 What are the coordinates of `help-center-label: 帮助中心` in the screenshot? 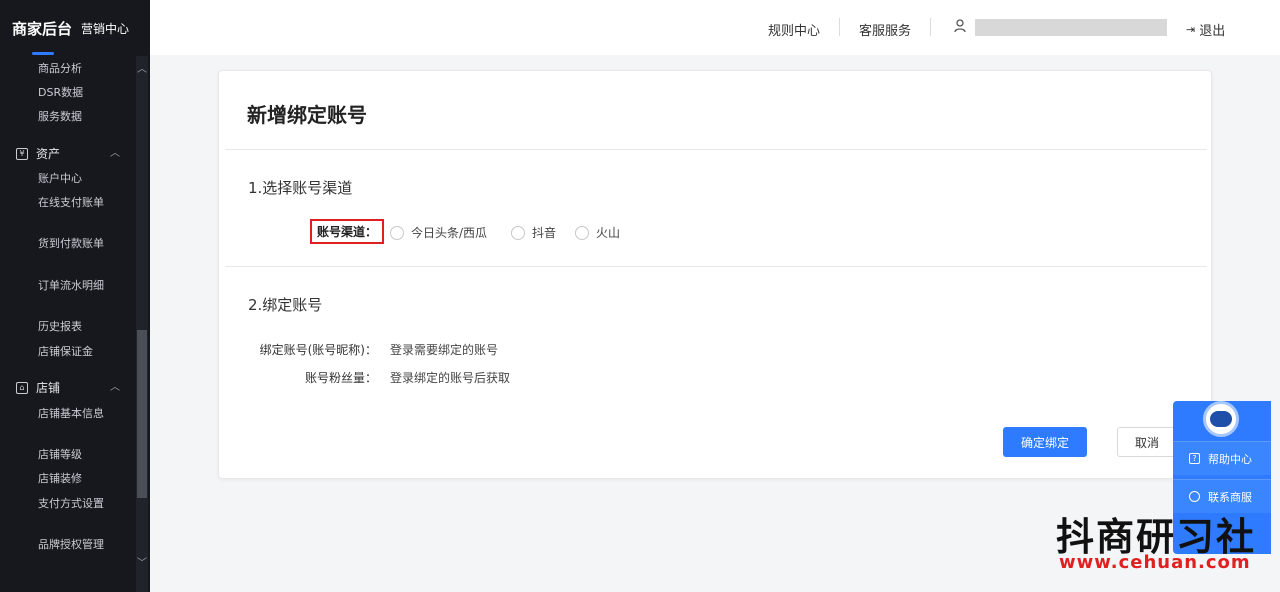 It's located at (1230, 459).